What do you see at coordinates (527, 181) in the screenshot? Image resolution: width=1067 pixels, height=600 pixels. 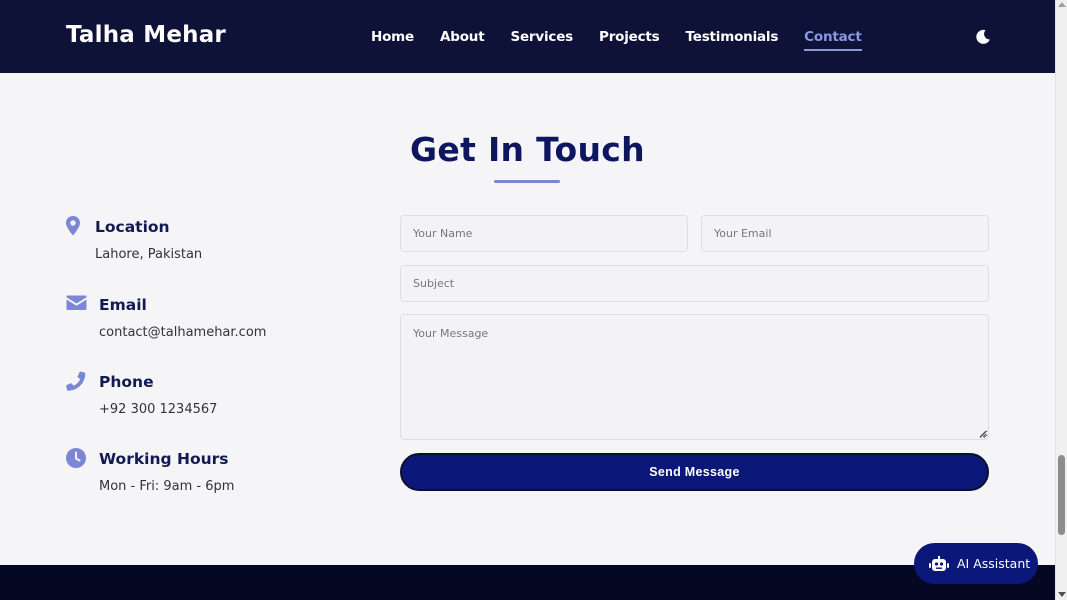 I see `title-underline` at bounding box center [527, 181].